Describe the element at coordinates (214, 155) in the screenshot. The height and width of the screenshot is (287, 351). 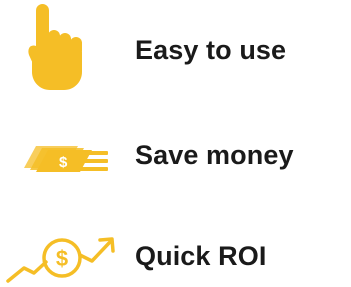
I see `feature-label: Save money` at that location.